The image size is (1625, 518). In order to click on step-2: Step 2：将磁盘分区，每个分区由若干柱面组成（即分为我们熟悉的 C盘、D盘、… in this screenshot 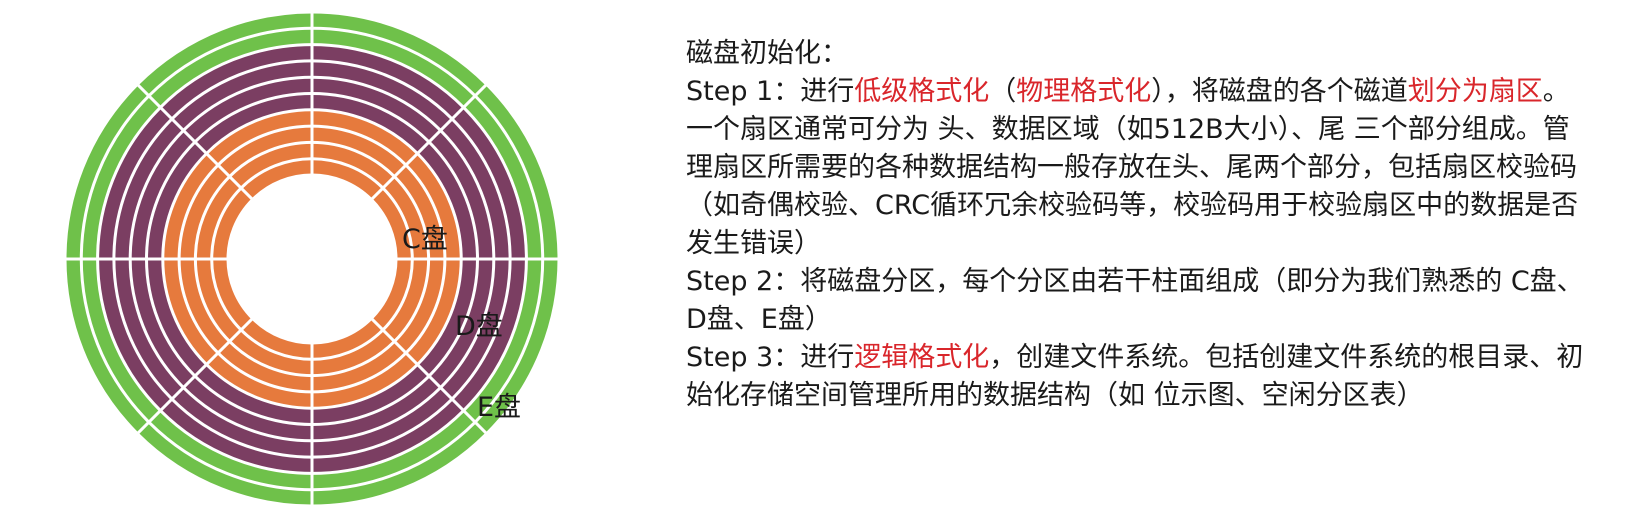, I will do `click(1135, 300)`.